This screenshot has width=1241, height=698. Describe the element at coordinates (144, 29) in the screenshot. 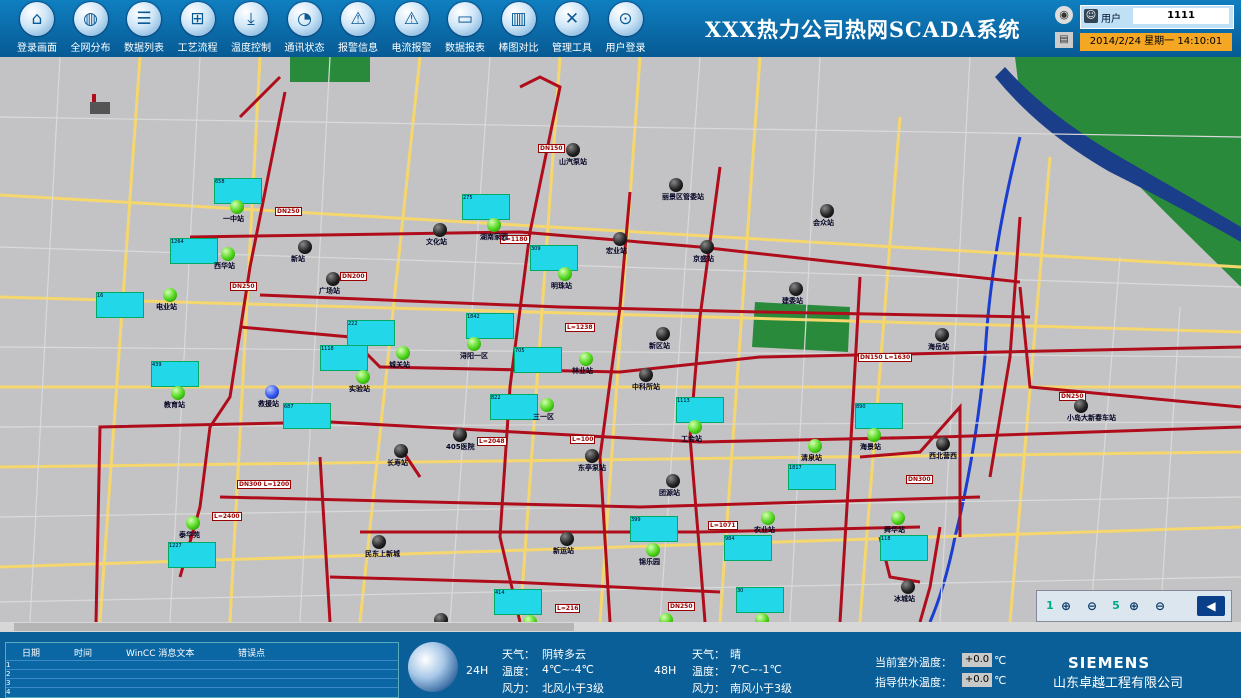

I see `toolbar-button-3: ☰ 数据列表` at that location.